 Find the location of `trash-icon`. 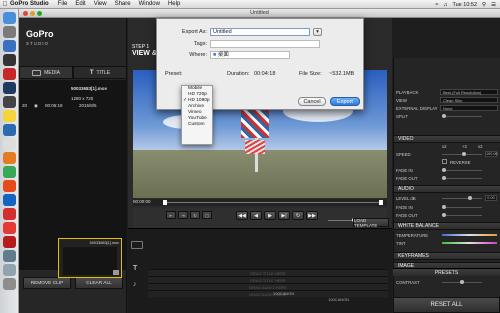

trash-icon is located at coordinates (9, 284).